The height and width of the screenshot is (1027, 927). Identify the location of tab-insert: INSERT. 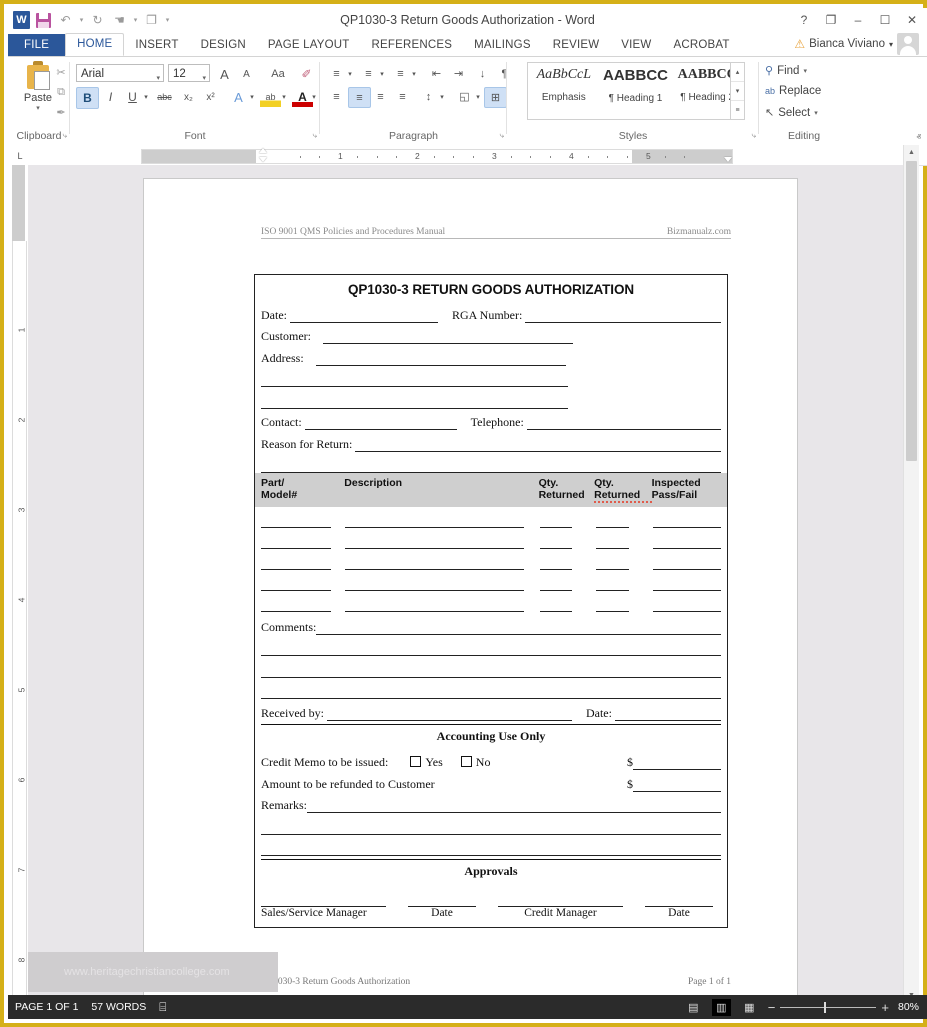
(156, 45).